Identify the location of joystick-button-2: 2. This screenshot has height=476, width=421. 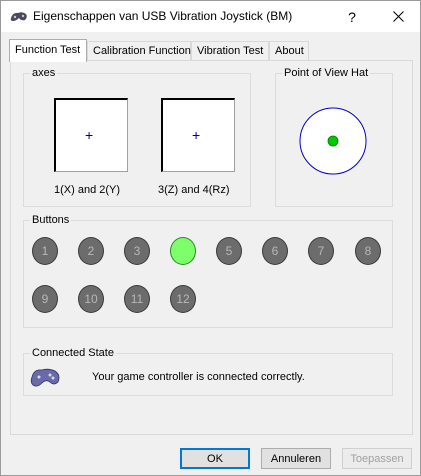
(91, 251).